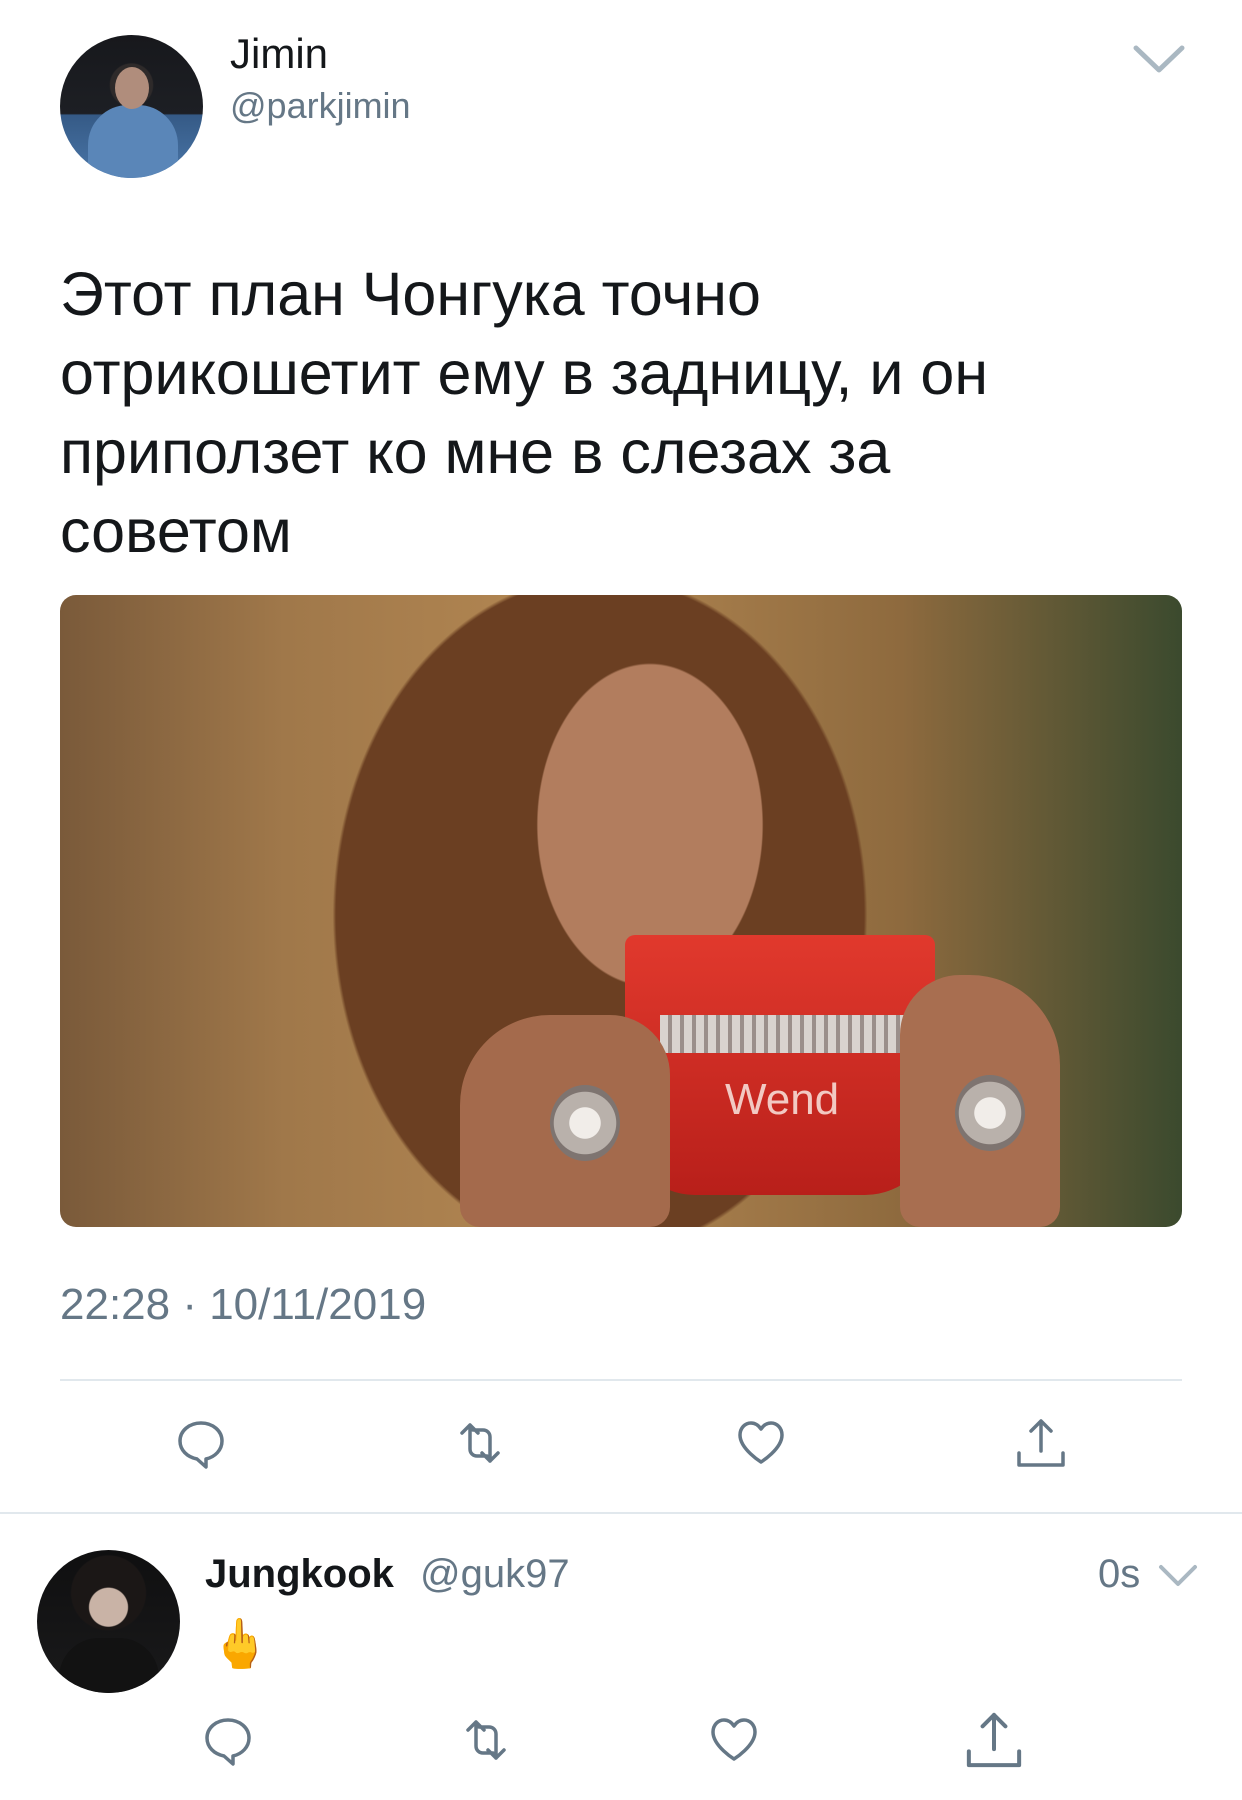 Image resolution: width=1242 pixels, height=1800 pixels. What do you see at coordinates (780, 1065) in the screenshot?
I see `mug-shape` at bounding box center [780, 1065].